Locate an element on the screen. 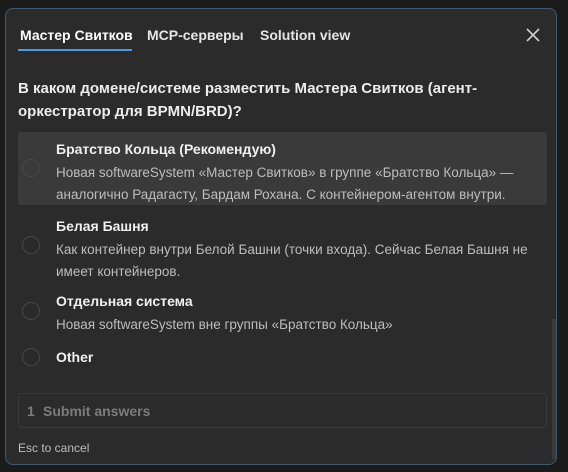 This screenshot has width=568, height=472. tab-mcp-servers: MCP-серверы is located at coordinates (195, 35).